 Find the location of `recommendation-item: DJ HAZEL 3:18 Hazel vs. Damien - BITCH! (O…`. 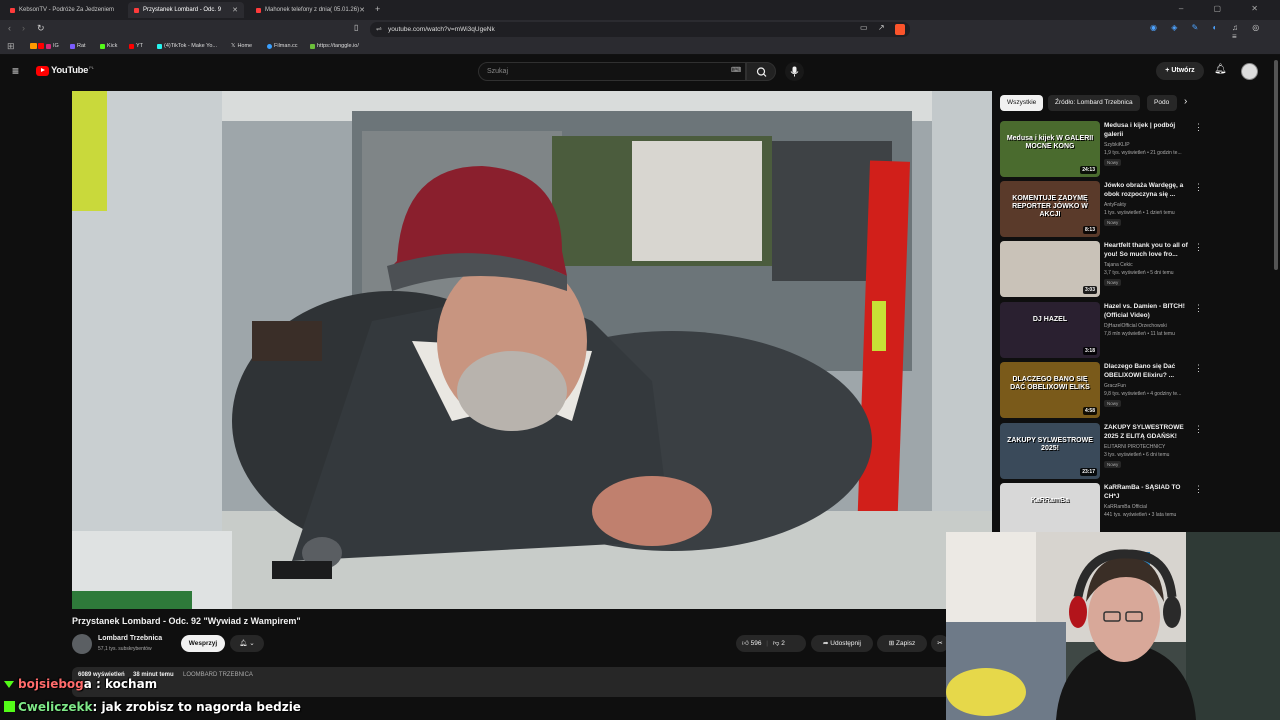

recommendation-item: DJ HAZEL 3:18 Hazel vs. Damien - BITCH! (O… is located at coordinates (1135, 330).